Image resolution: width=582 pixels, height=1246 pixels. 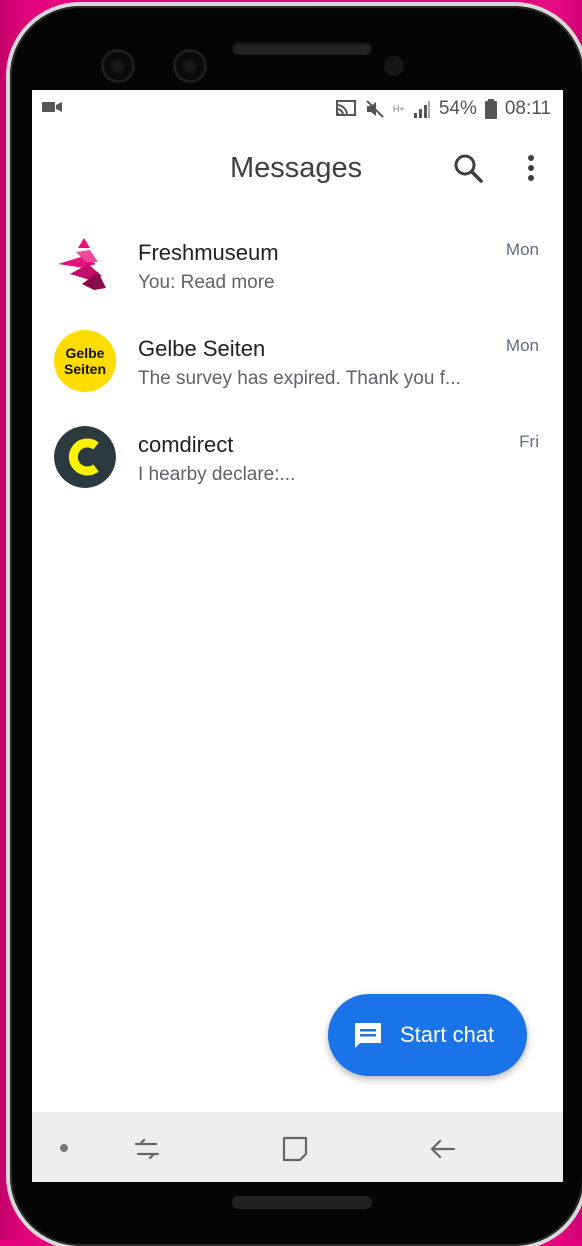 I want to click on comdirect-logo, so click(x=85, y=457).